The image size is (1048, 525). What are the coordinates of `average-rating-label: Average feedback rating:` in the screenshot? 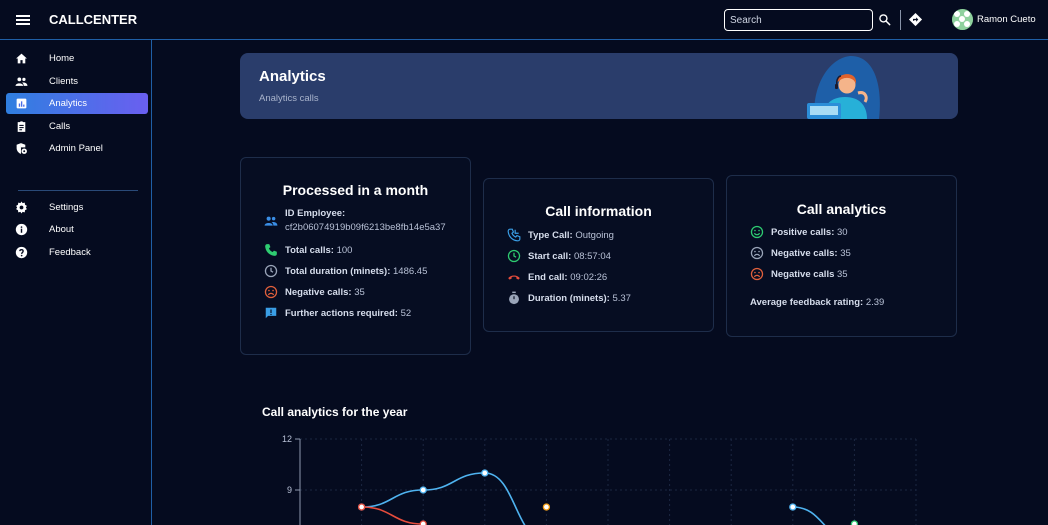 It's located at (807, 302).